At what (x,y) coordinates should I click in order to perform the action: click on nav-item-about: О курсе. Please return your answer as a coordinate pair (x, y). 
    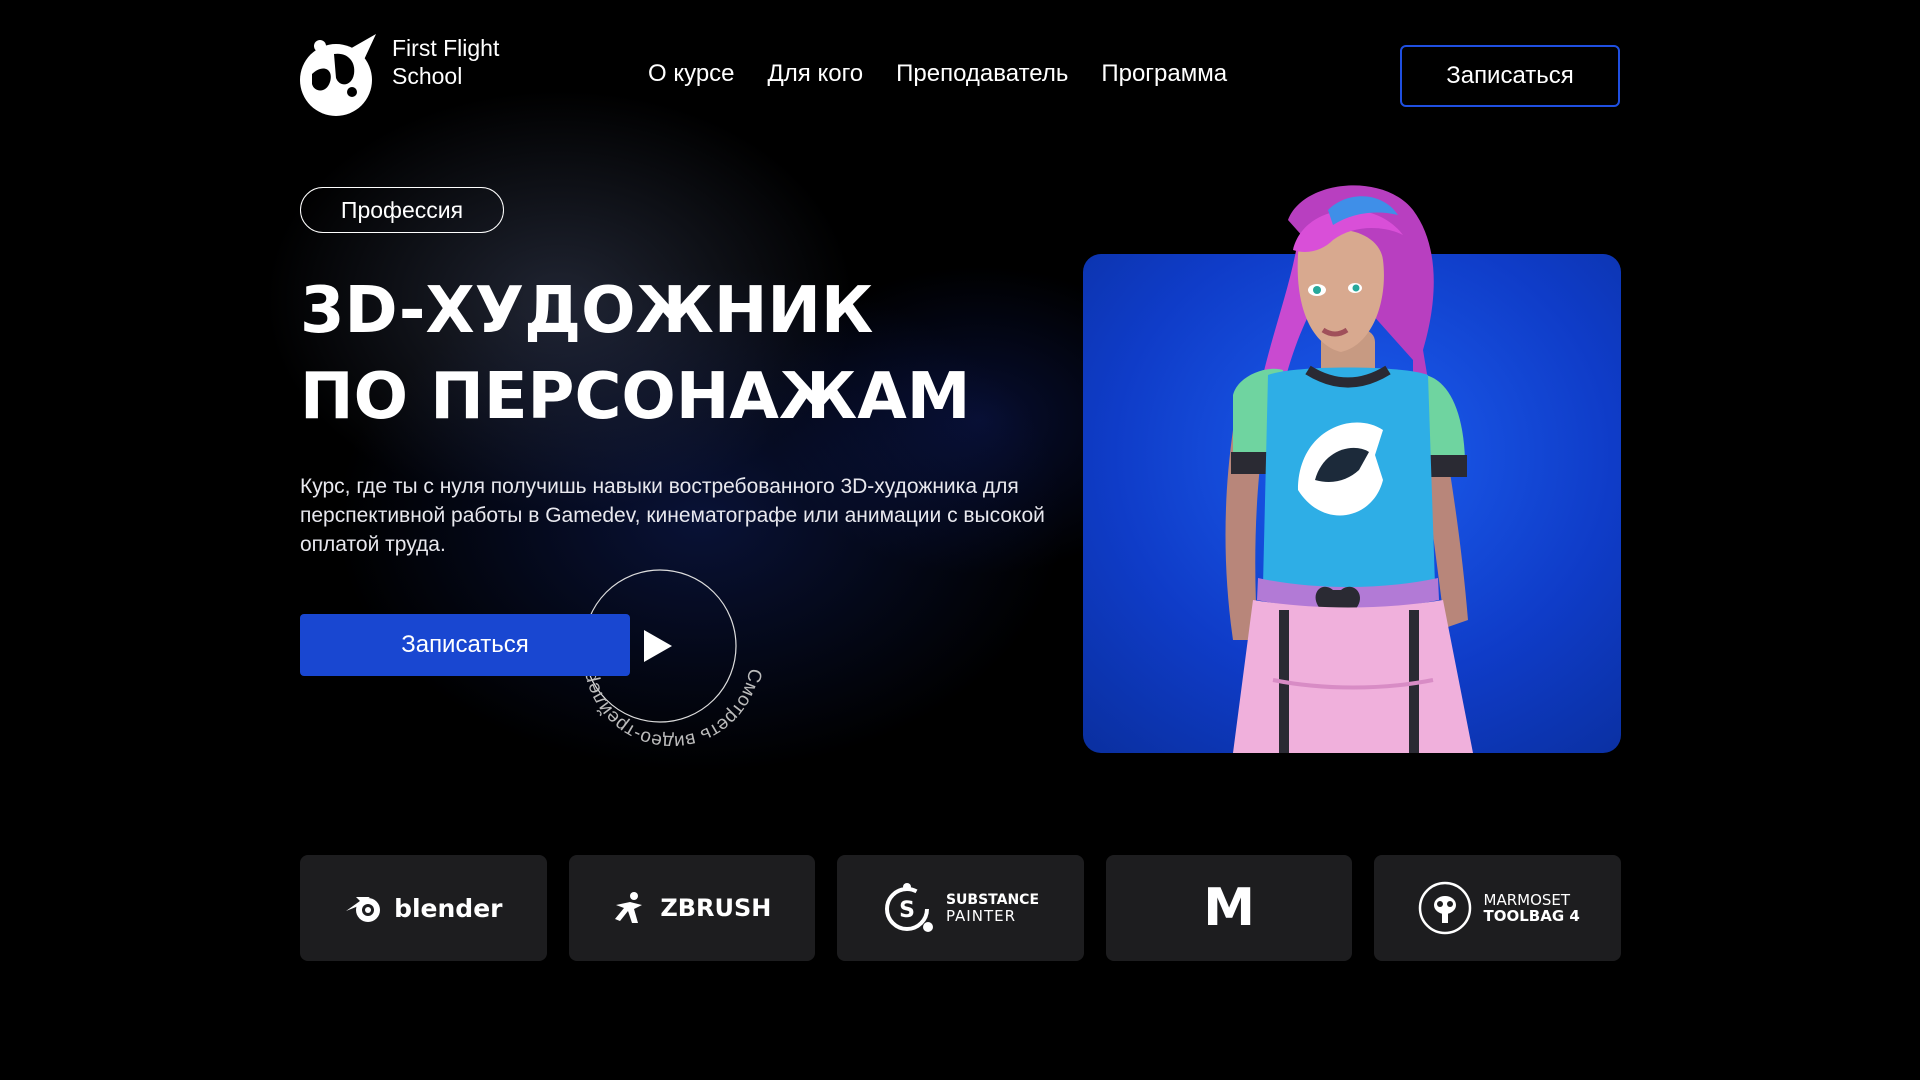
    Looking at the image, I should click on (691, 74).